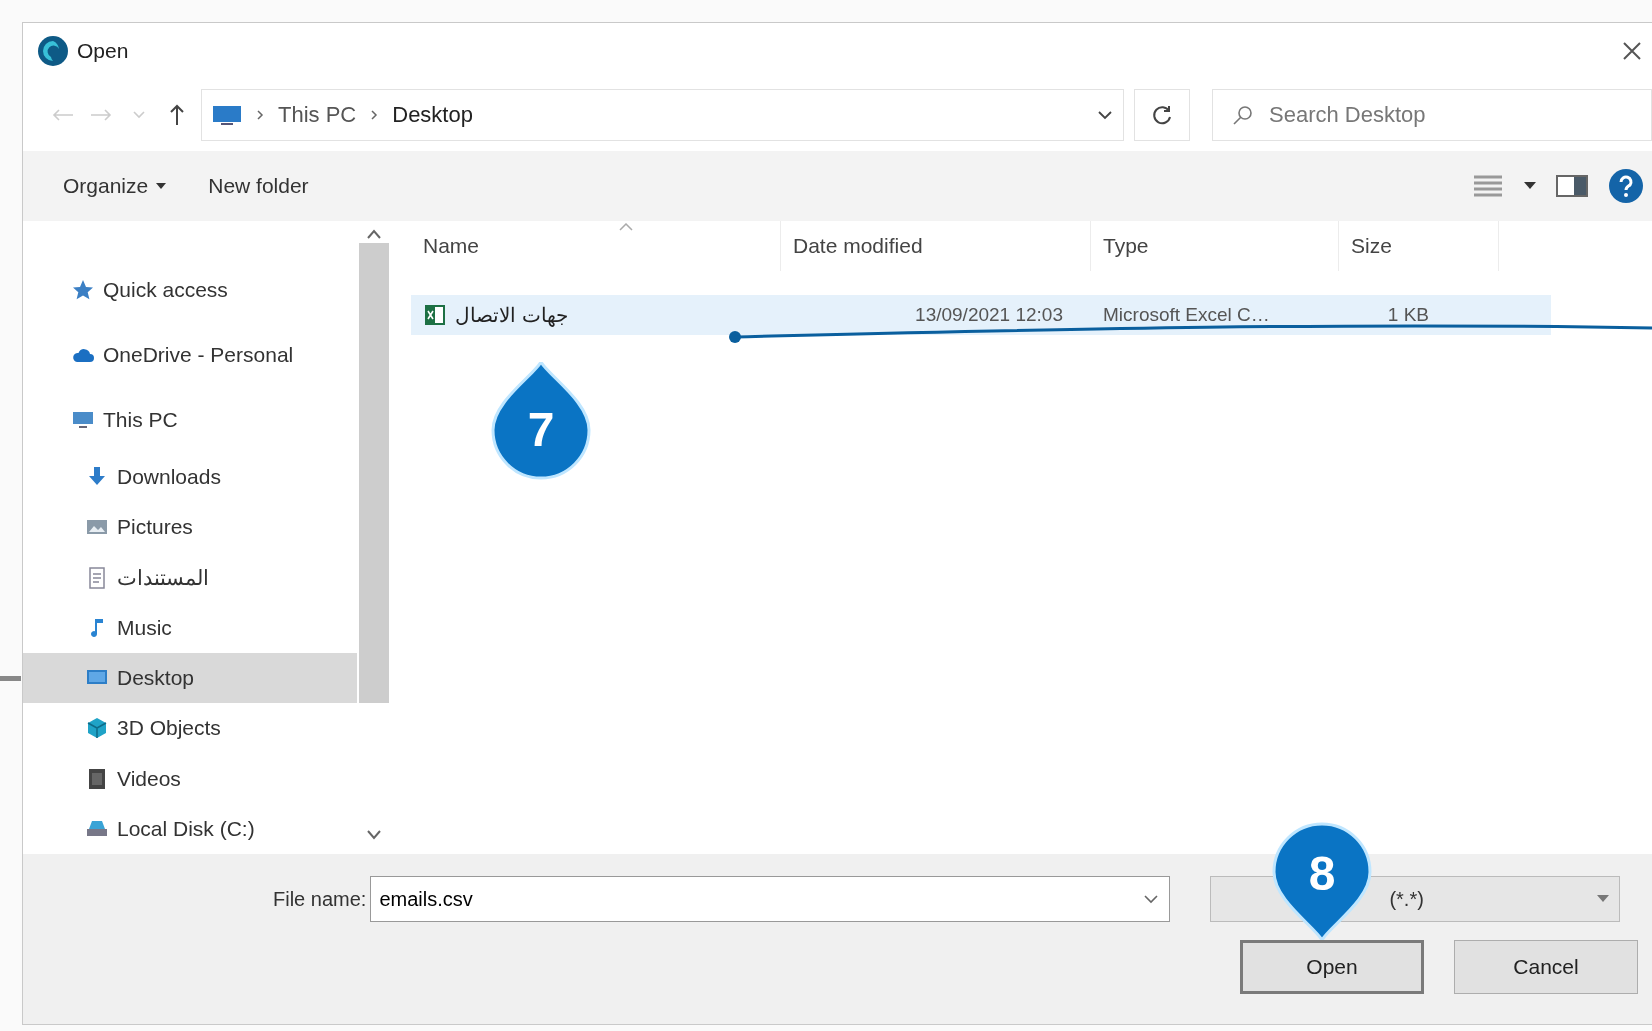  What do you see at coordinates (1419, 246) in the screenshot?
I see `column-header: Size` at bounding box center [1419, 246].